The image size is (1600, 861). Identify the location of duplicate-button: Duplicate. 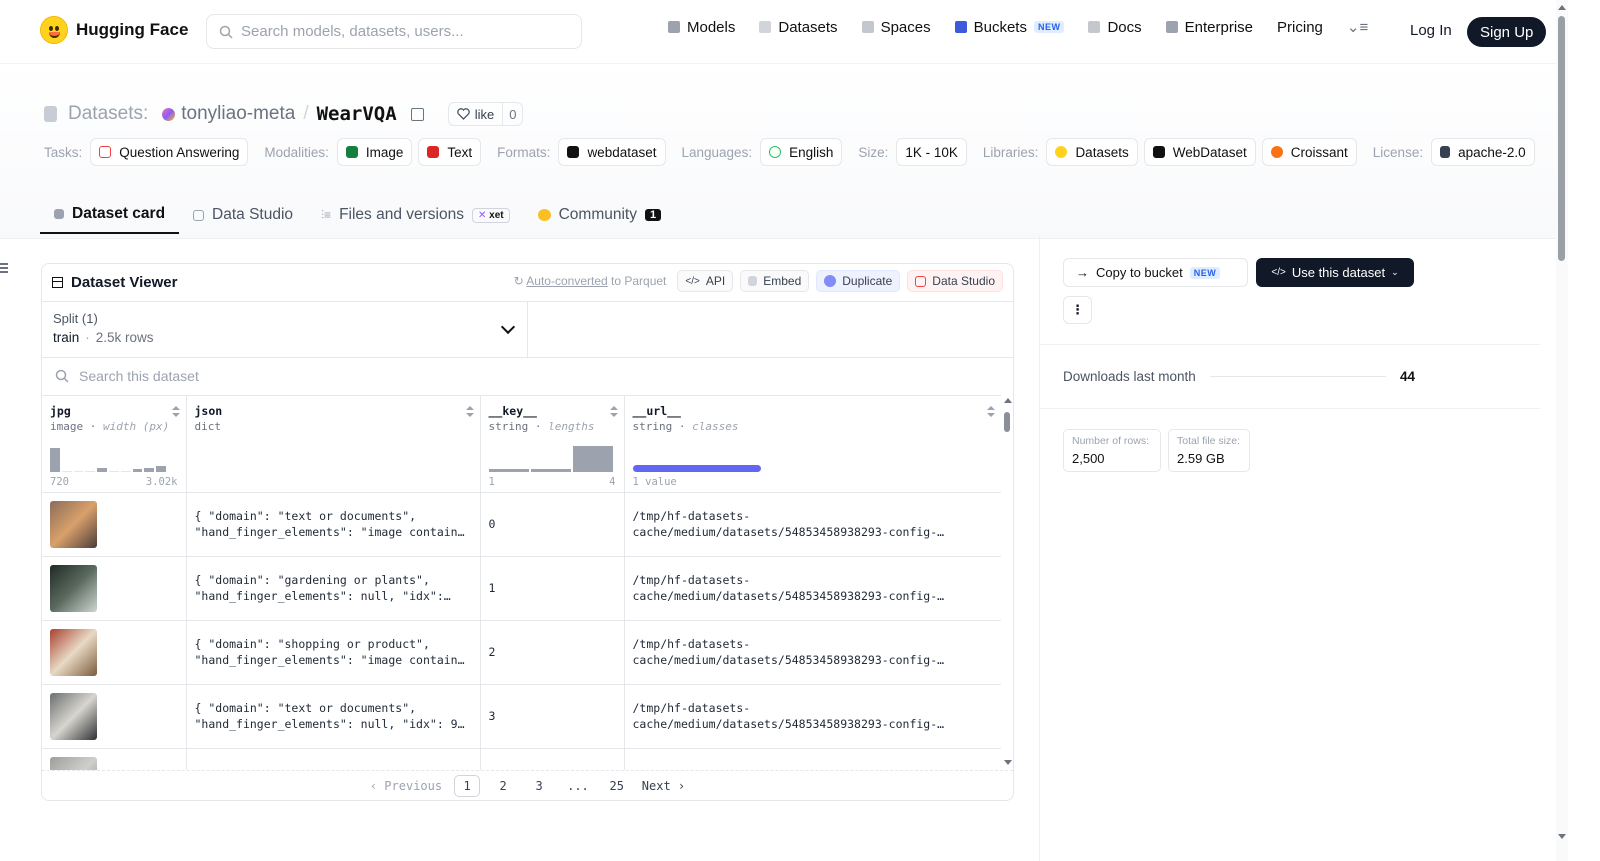
(858, 281).